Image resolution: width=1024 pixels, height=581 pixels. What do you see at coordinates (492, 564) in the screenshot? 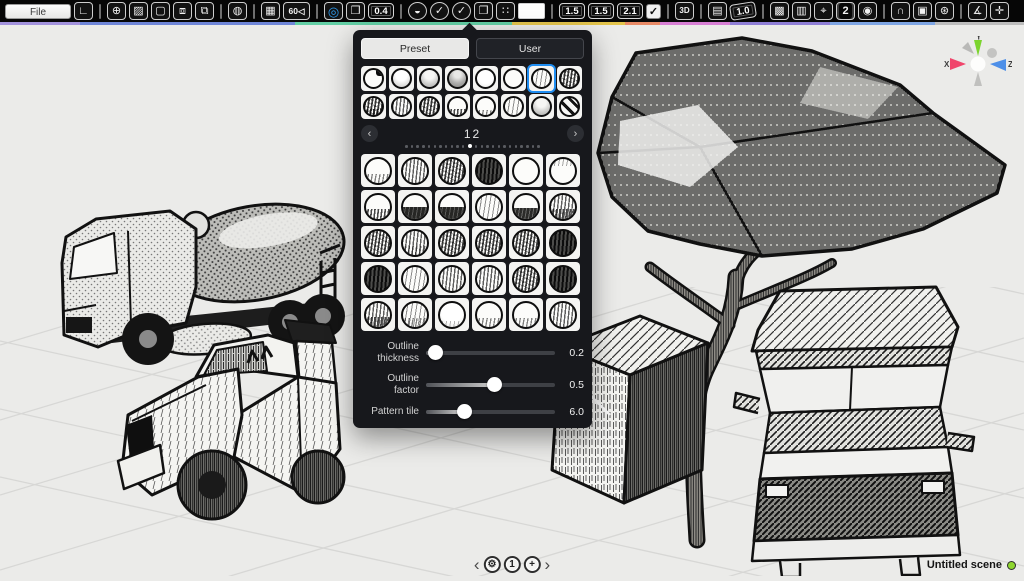
I see `scene-settings-button: ⚙` at bounding box center [492, 564].